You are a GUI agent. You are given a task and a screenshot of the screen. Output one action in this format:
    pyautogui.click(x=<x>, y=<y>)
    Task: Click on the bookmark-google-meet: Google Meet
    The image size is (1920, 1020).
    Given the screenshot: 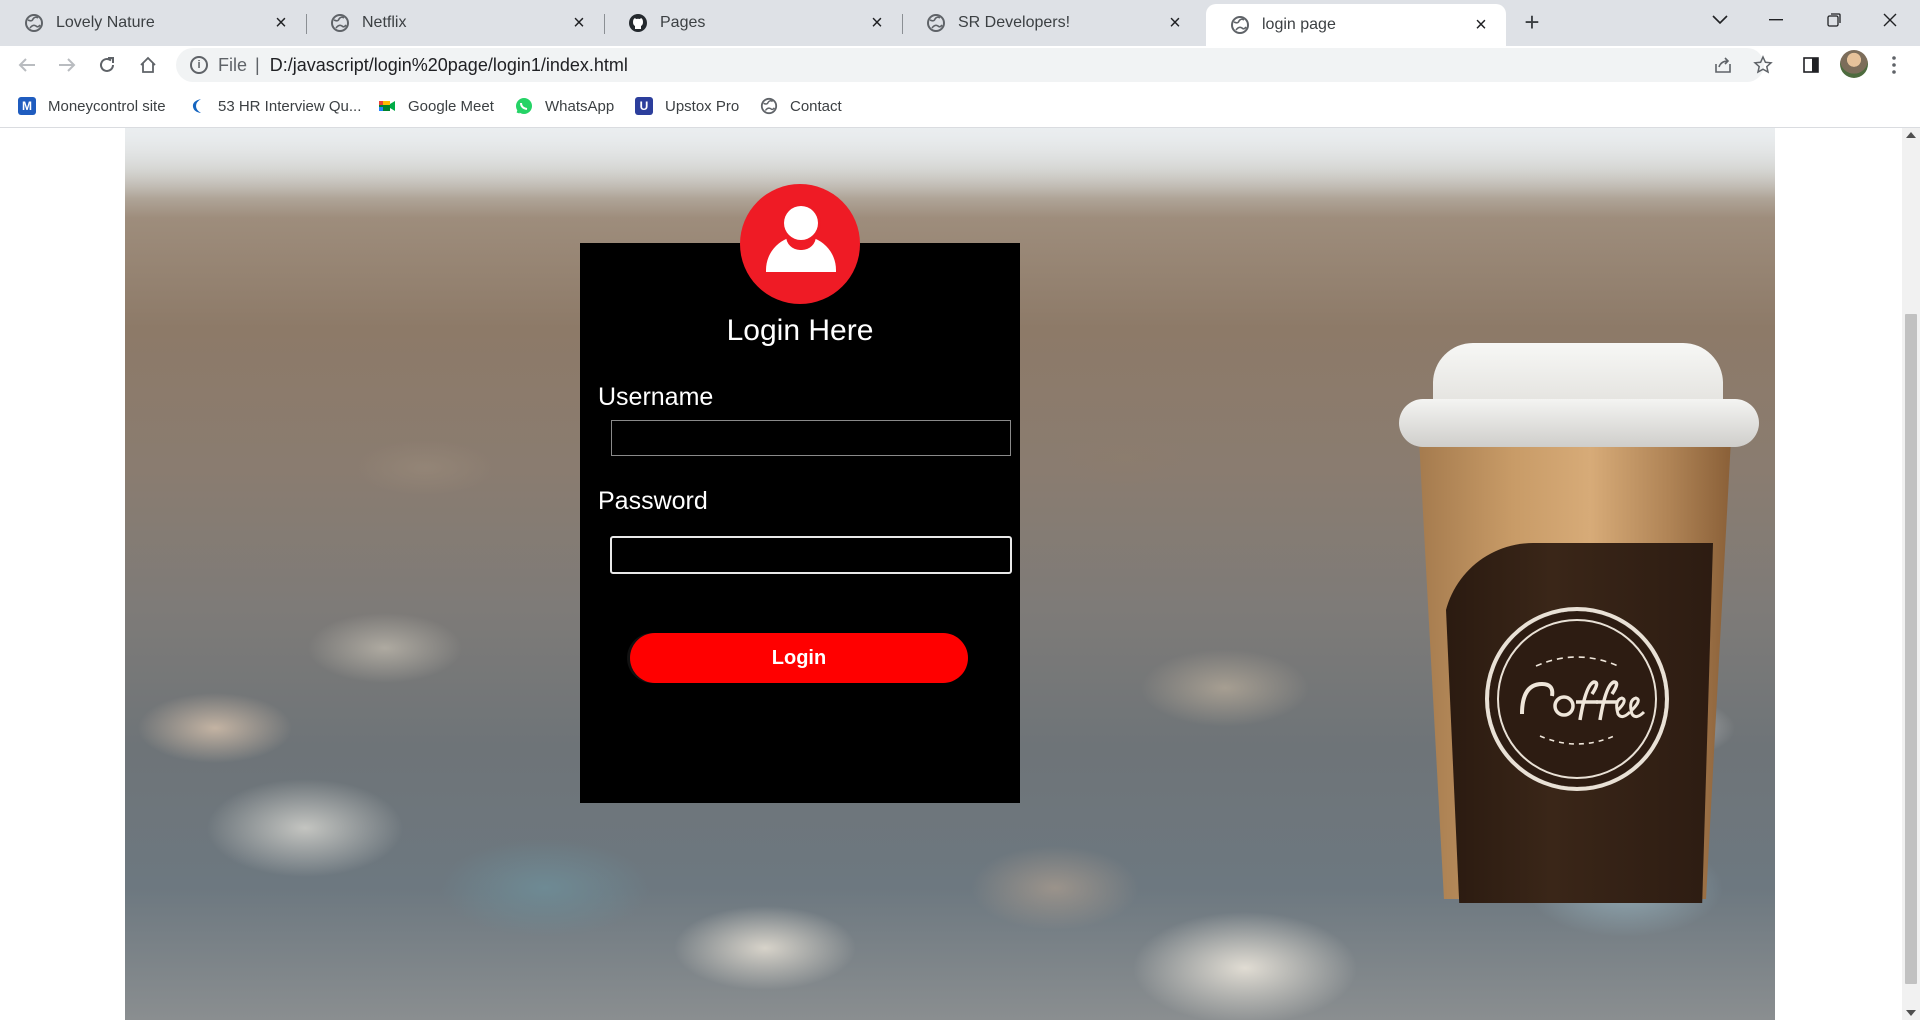 What is the action you would take?
    pyautogui.click(x=436, y=106)
    